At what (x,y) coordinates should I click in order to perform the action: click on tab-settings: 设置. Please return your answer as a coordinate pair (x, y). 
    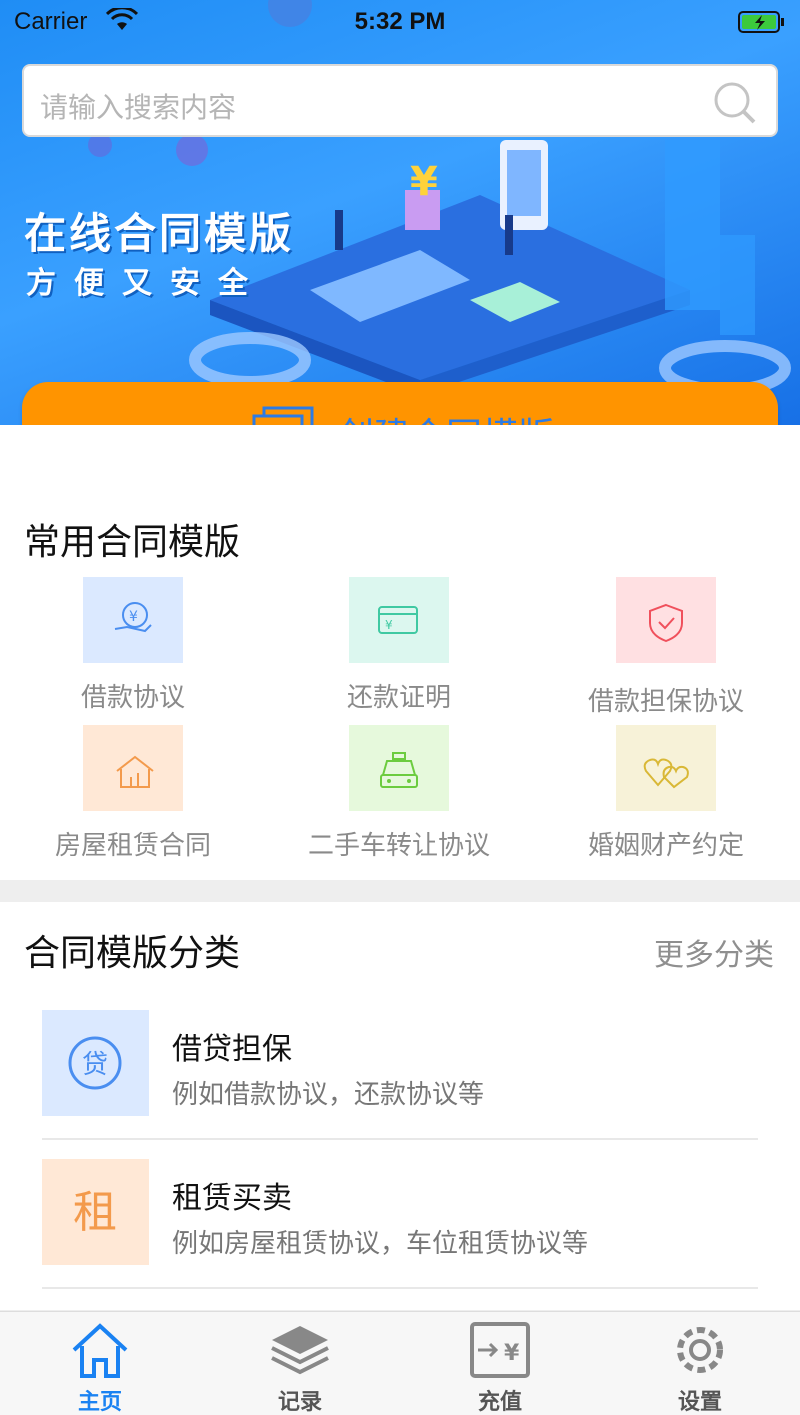
    Looking at the image, I should click on (700, 1363).